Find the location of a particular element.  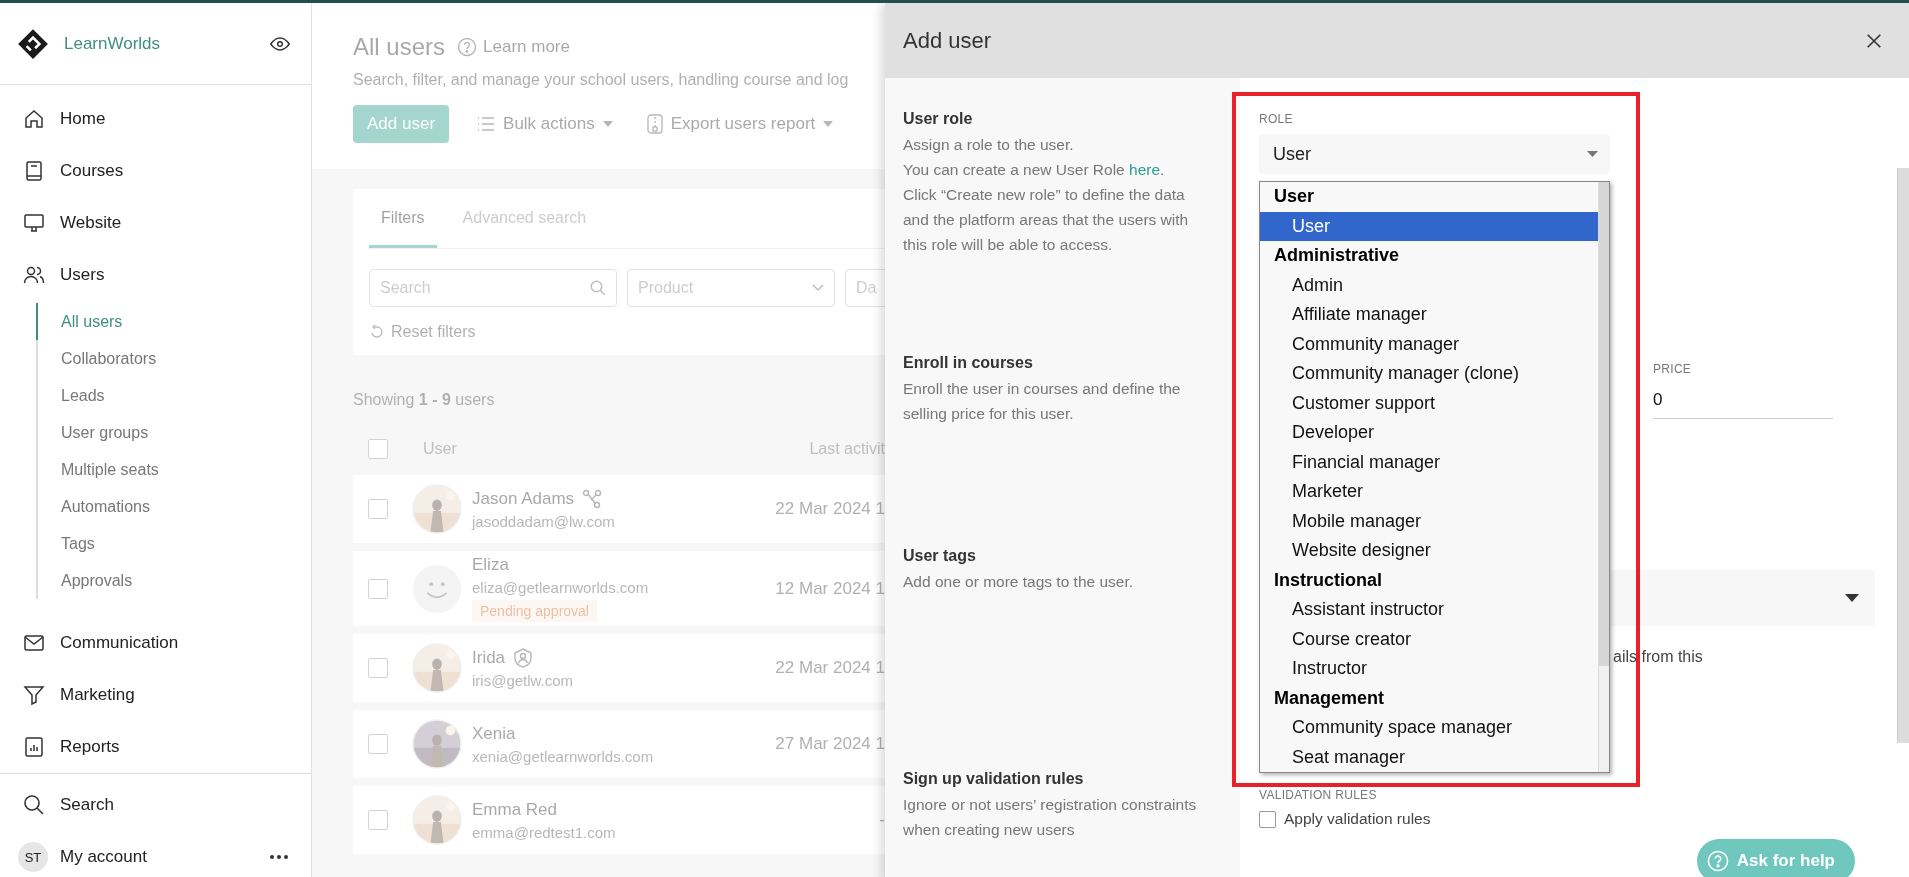

chart-icon is located at coordinates (34, 747).